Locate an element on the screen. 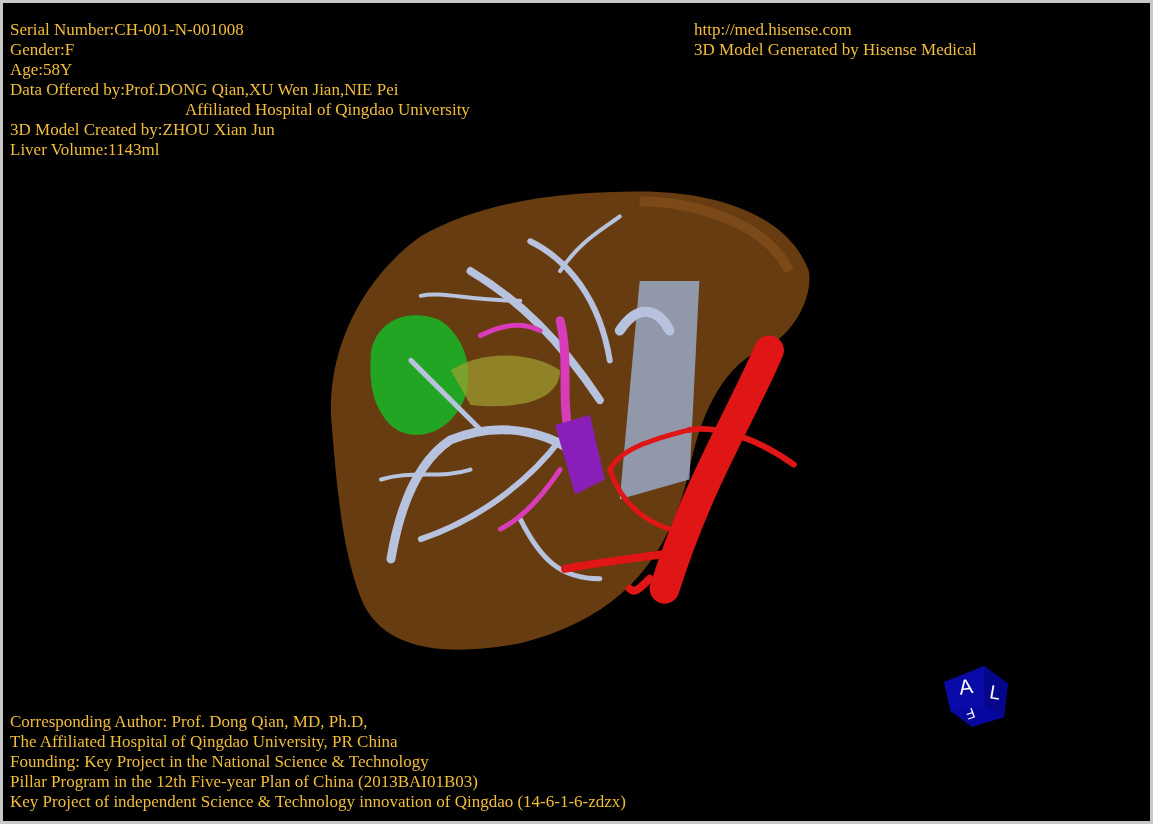 The width and height of the screenshot is (1153, 824). info-text: Data Offered by:Prof.DONG Qian,XU Wen Jian,NIE Pei is located at coordinates (204, 90).